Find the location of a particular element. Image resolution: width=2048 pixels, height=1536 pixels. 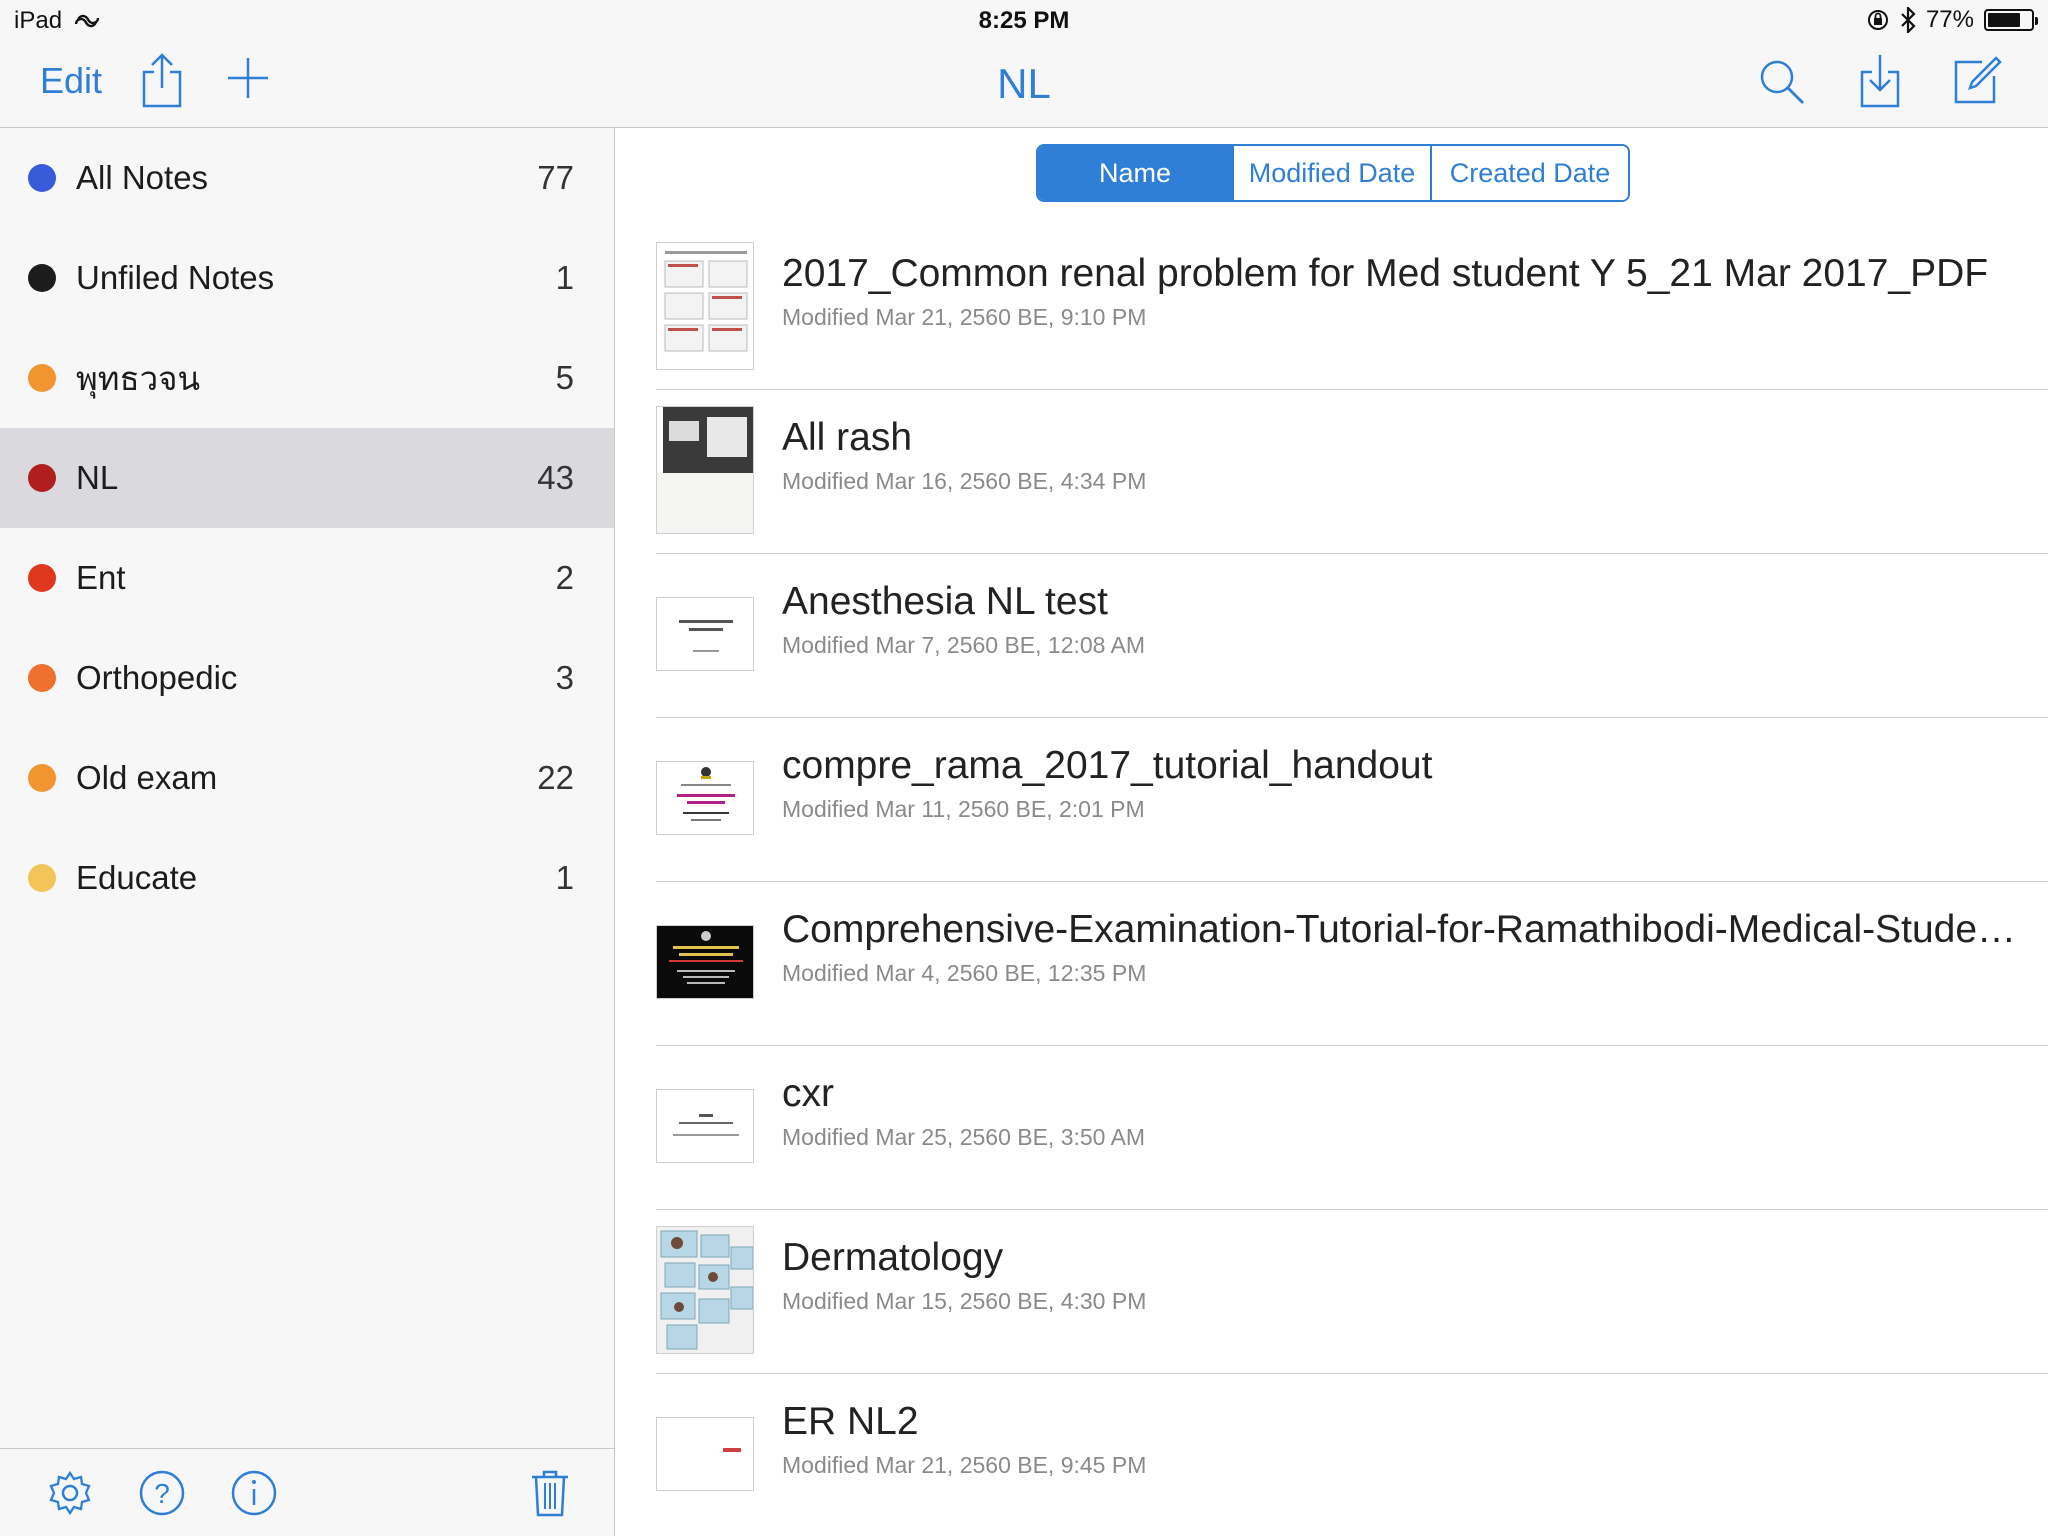

battery-icon is located at coordinates (2011, 20).